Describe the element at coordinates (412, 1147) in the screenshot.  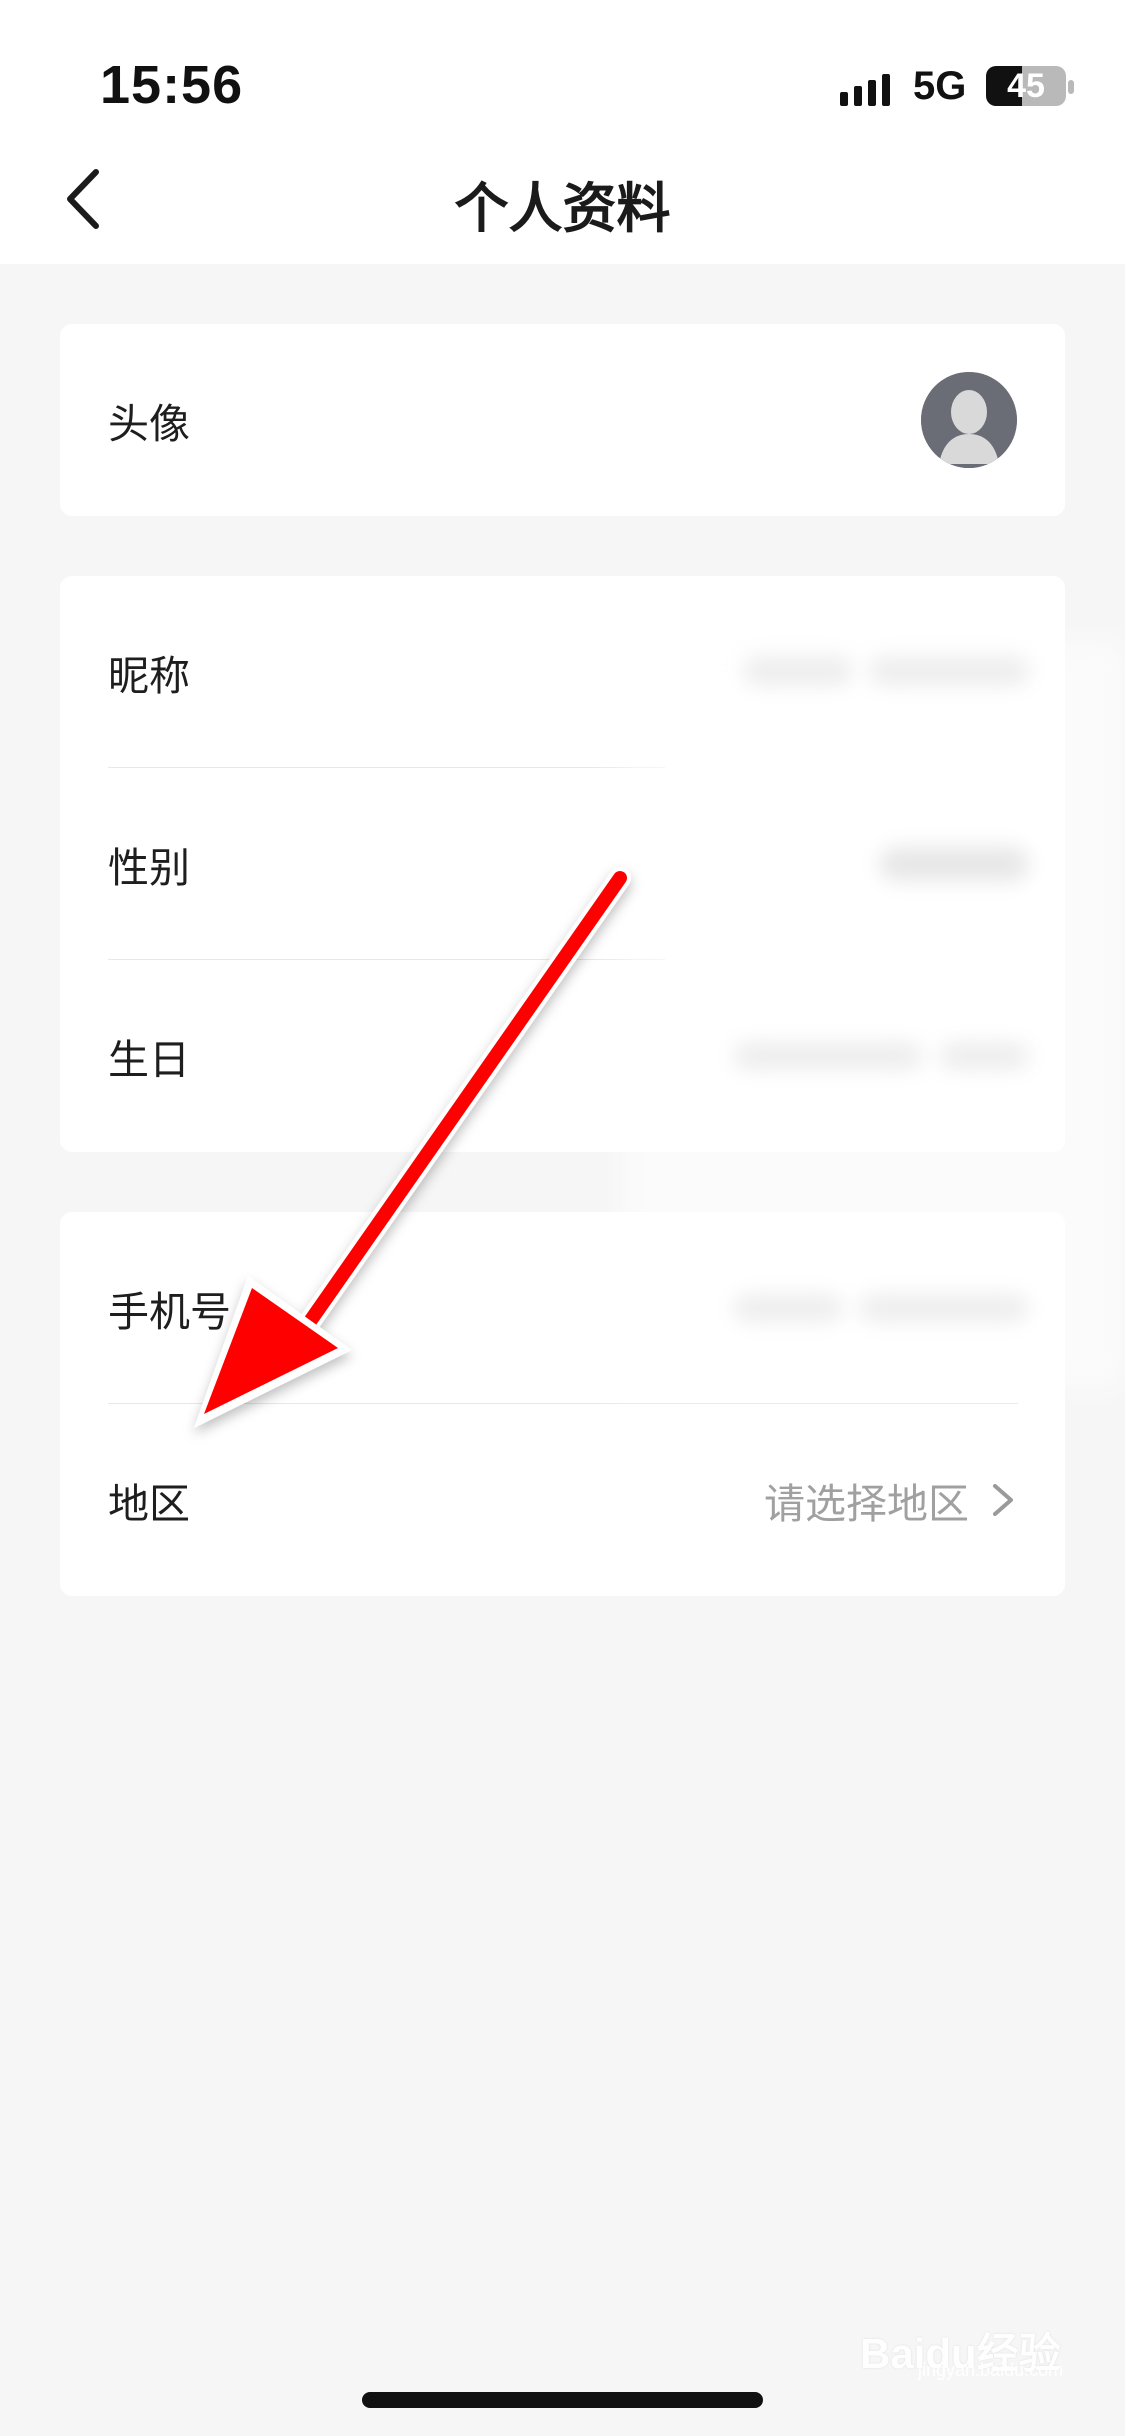
I see `red-arrow-annotation` at that location.